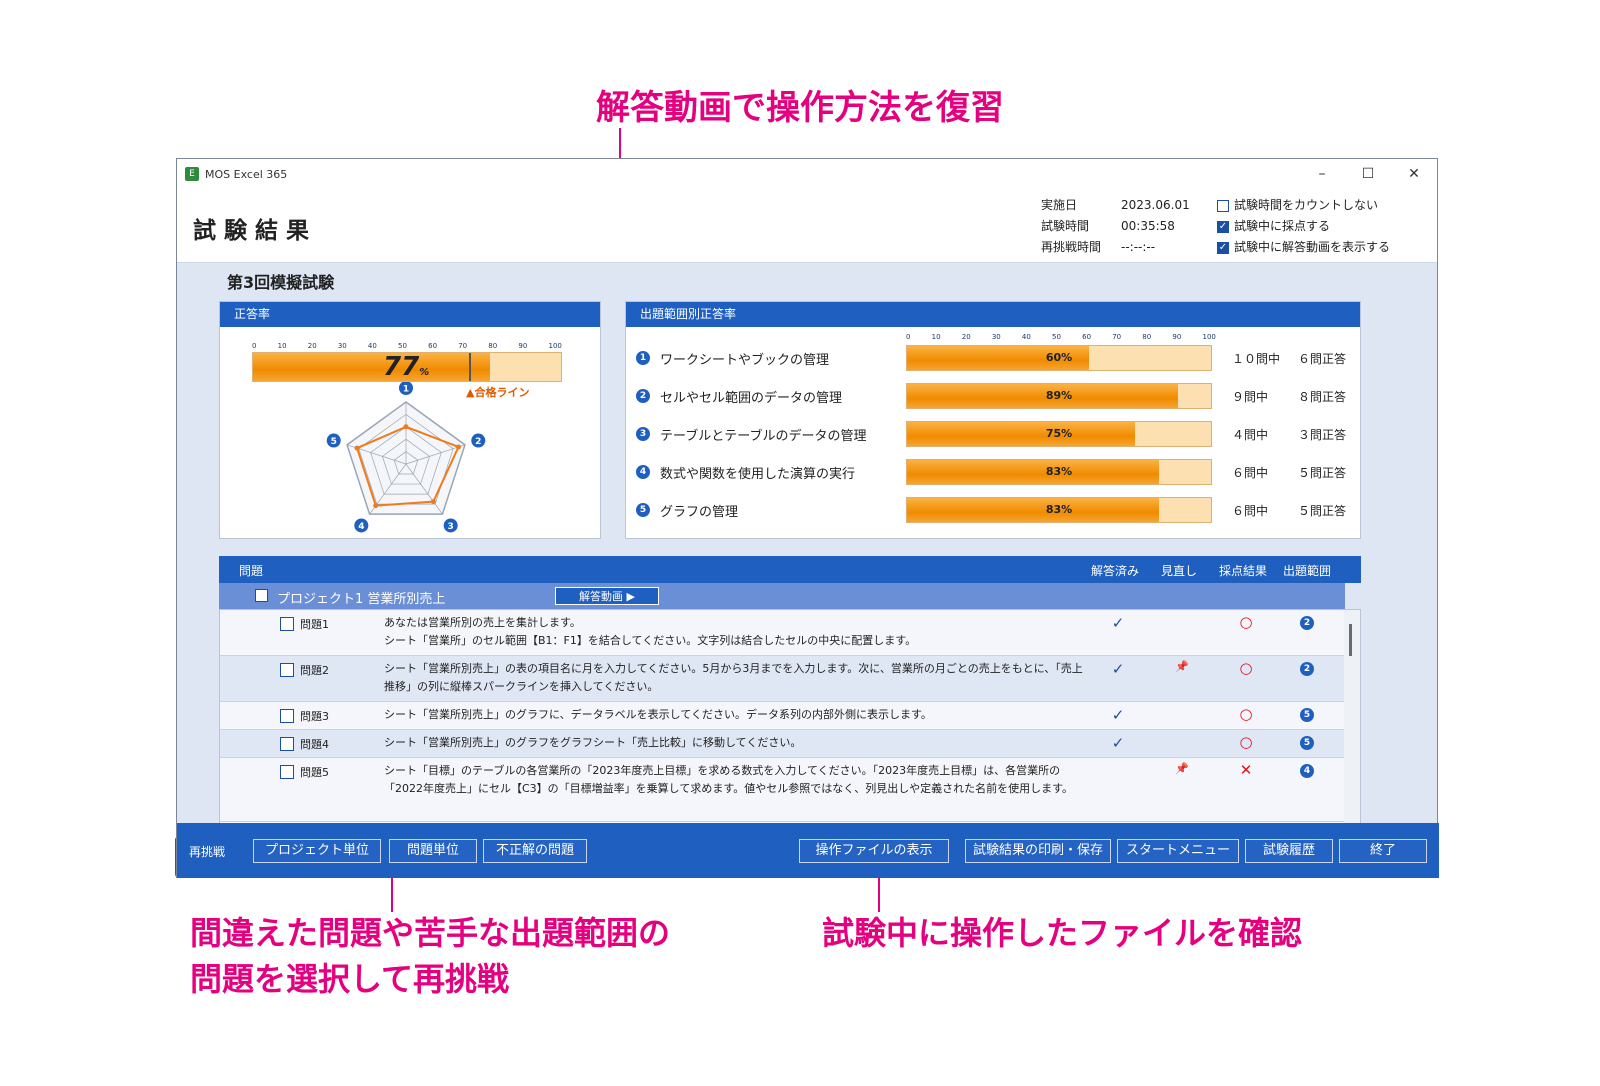  What do you see at coordinates (1322, 435) in the screenshot?
I see `category-correct: ３問正答` at bounding box center [1322, 435].